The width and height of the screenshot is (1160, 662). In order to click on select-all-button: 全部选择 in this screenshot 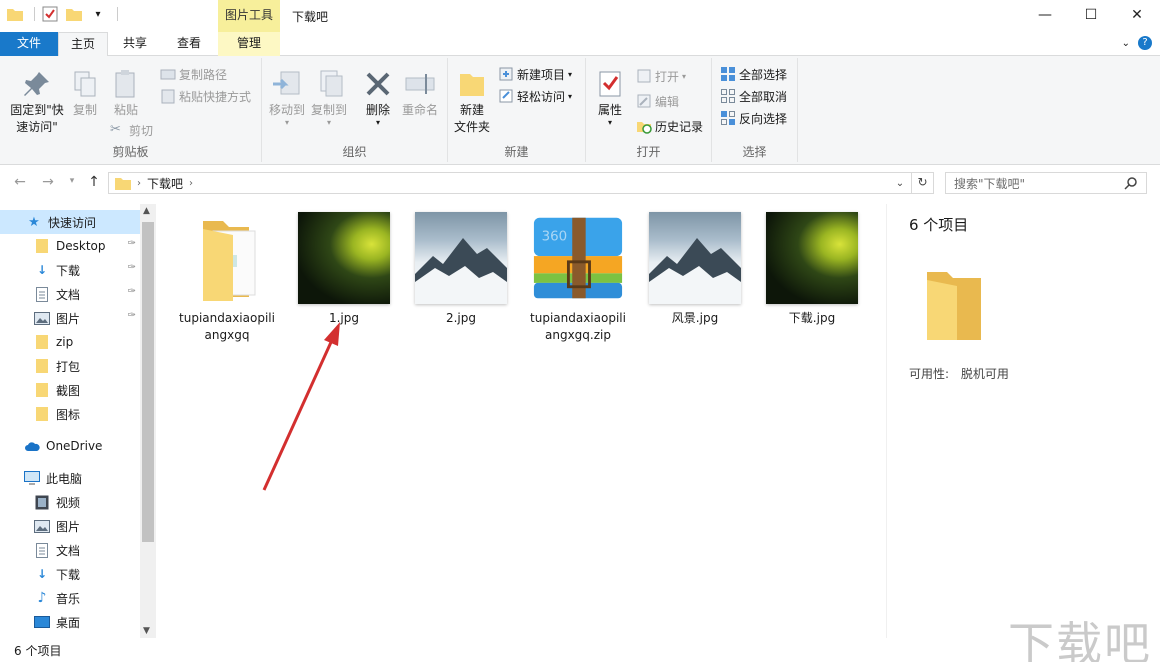, I will do `click(753, 74)`.